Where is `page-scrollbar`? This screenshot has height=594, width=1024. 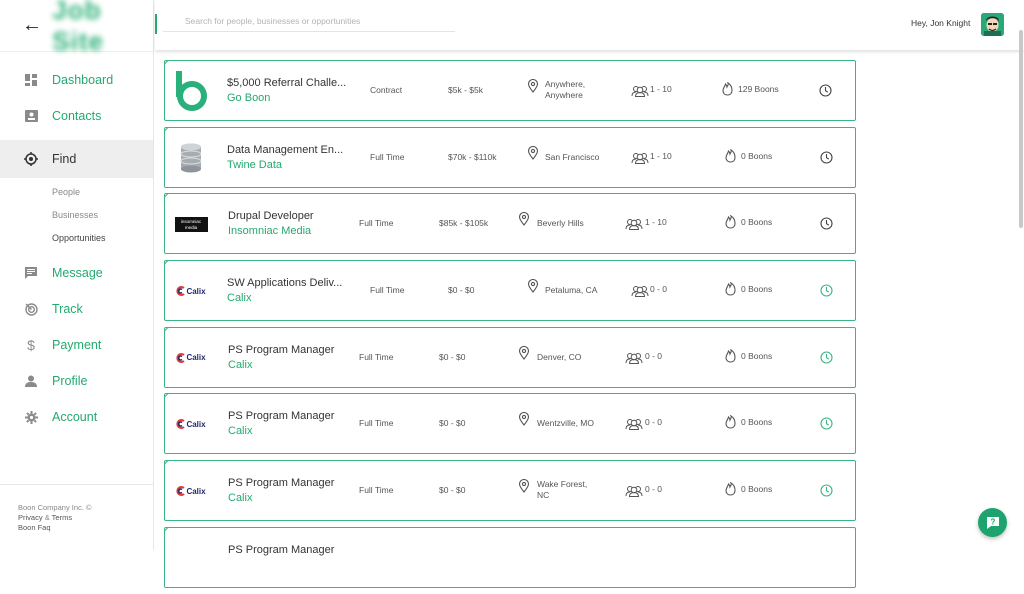
page-scrollbar is located at coordinates (1021, 129).